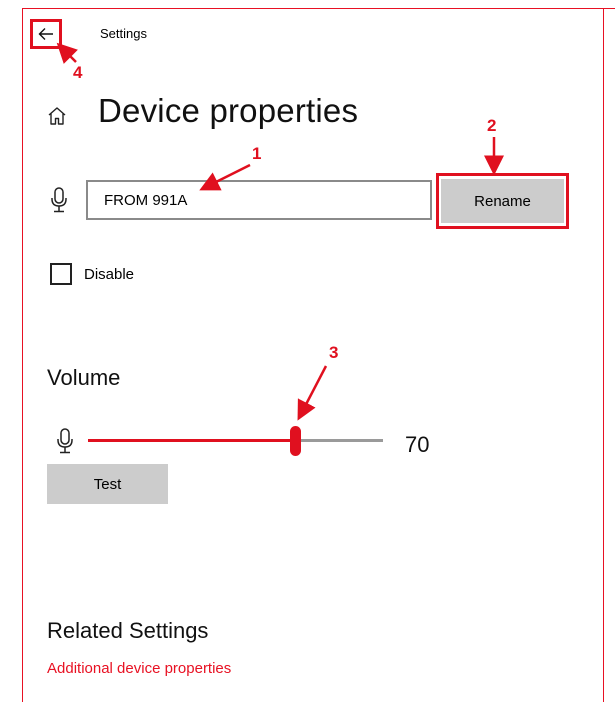  What do you see at coordinates (492, 125) in the screenshot?
I see `annotation-marker-2: 2` at bounding box center [492, 125].